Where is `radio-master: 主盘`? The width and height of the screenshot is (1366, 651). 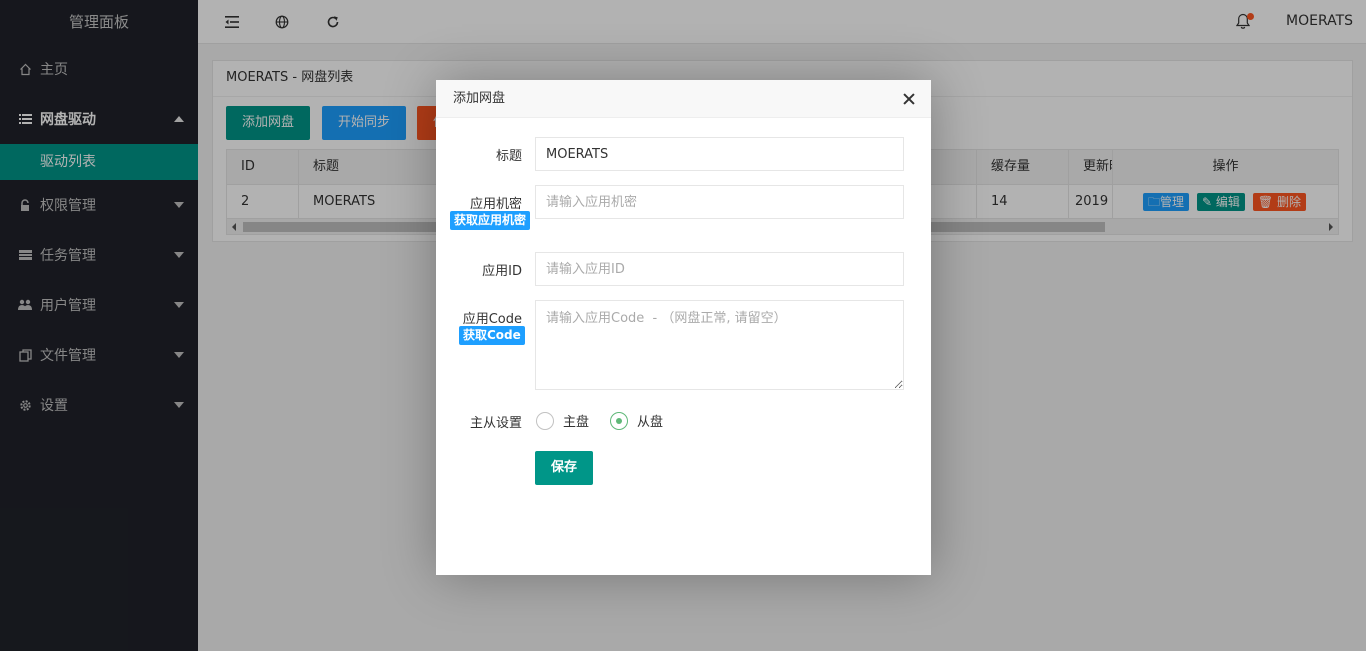
radio-master: 主盘 is located at coordinates (562, 420).